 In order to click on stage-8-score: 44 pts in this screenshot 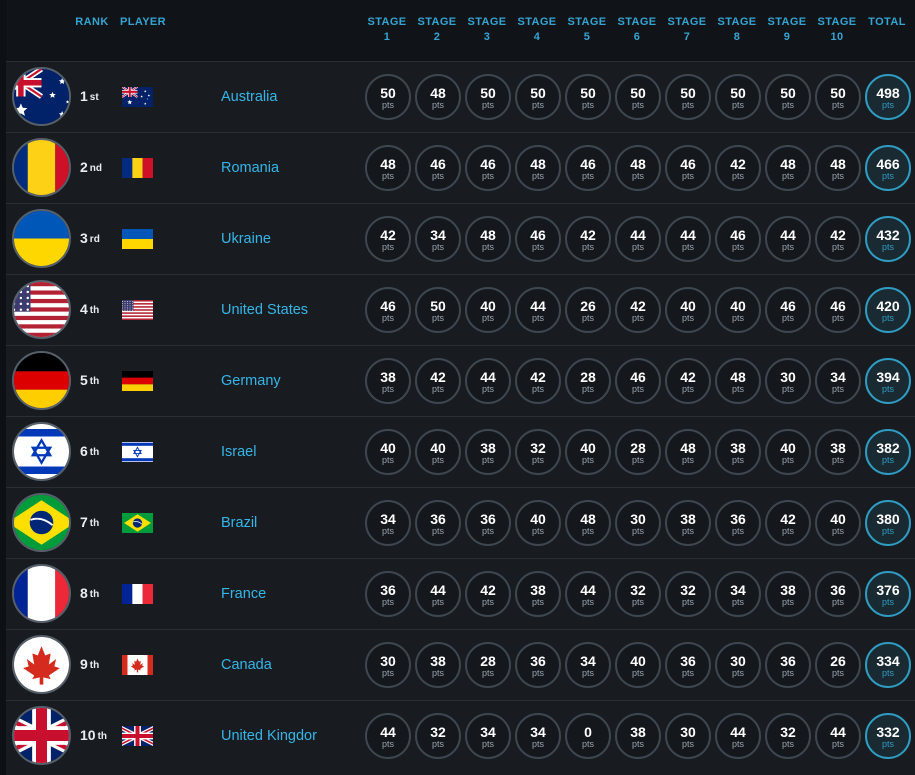, I will do `click(738, 736)`.